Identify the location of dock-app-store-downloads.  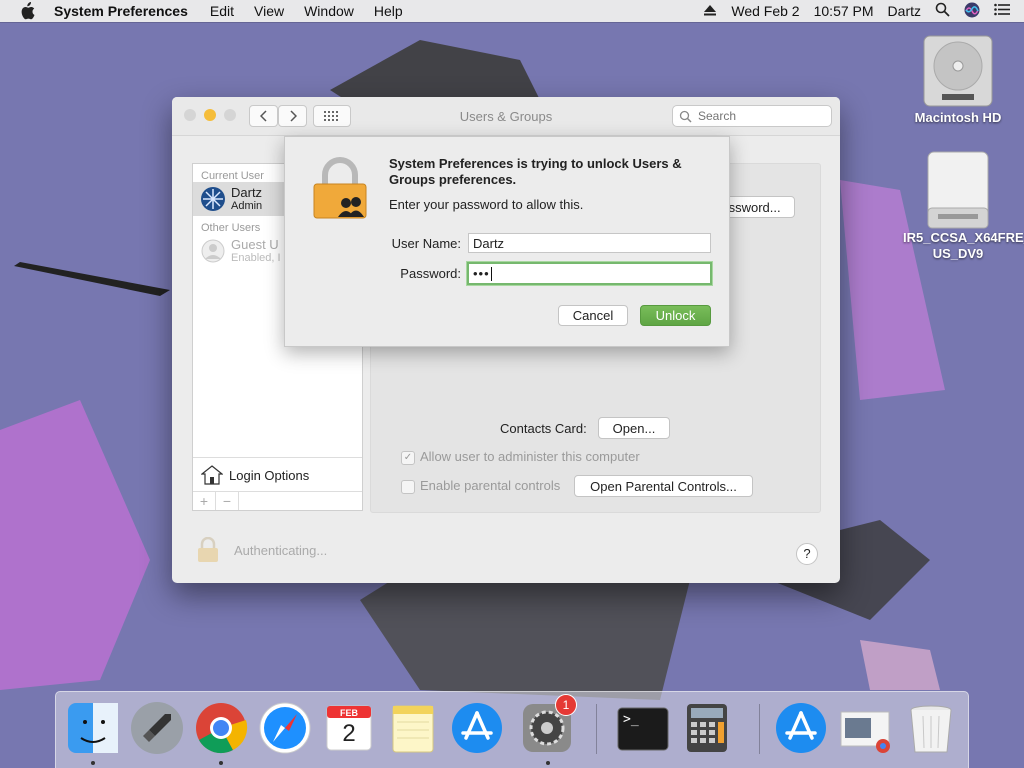
(801, 728).